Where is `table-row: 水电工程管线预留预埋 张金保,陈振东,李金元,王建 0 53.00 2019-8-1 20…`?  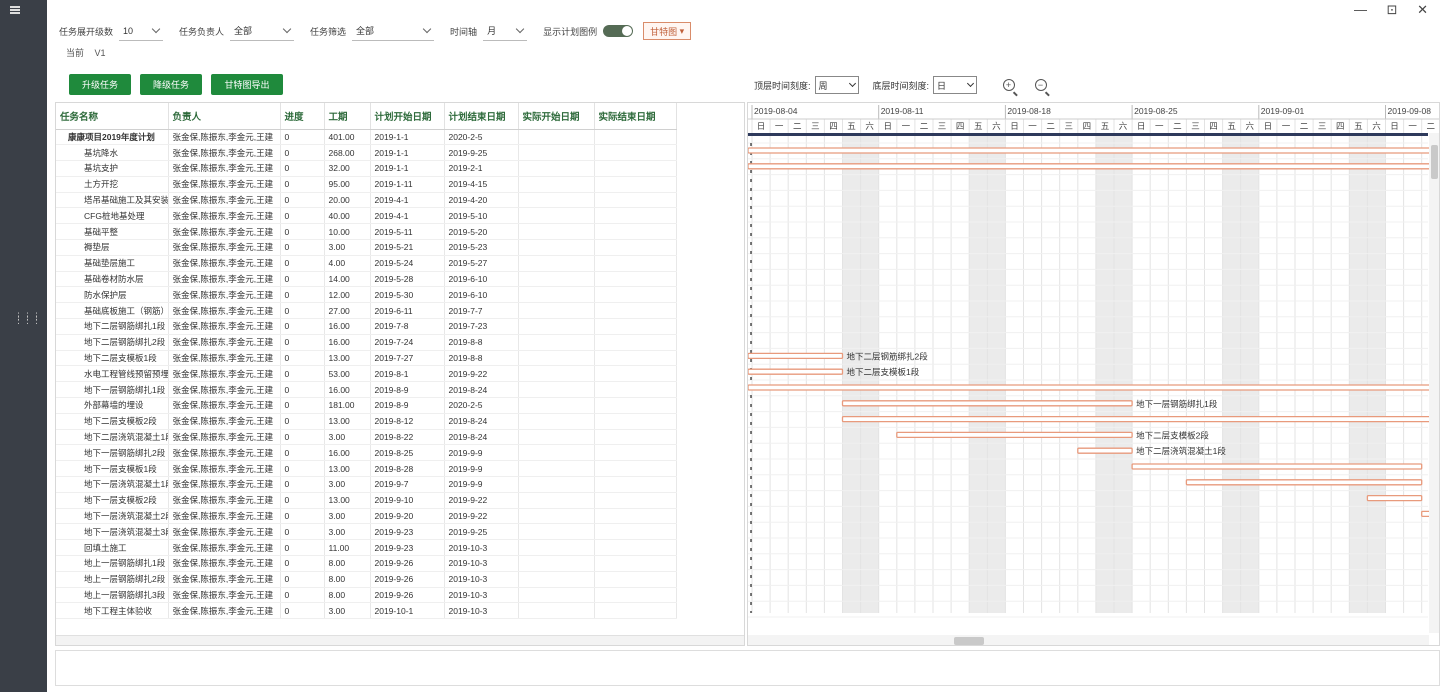
table-row: 水电工程管线预留预埋 张金保,陈振东,李金元,王建 0 53.00 2019-8-1 20… is located at coordinates (366, 374).